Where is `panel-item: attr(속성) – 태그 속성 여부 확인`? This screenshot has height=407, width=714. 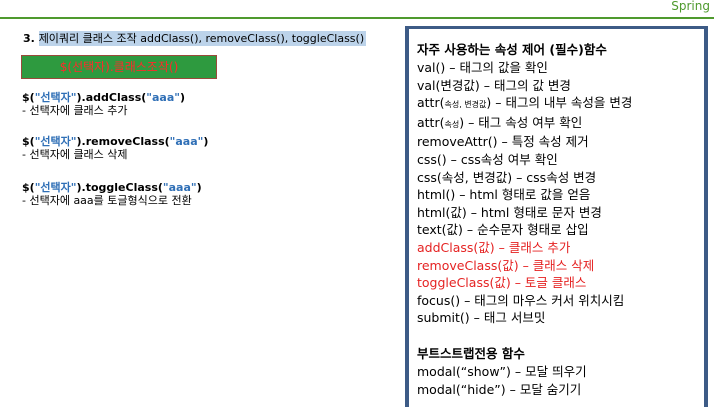 panel-item: attr(속성) – 태그 속성 여부 확인 is located at coordinates (500, 122).